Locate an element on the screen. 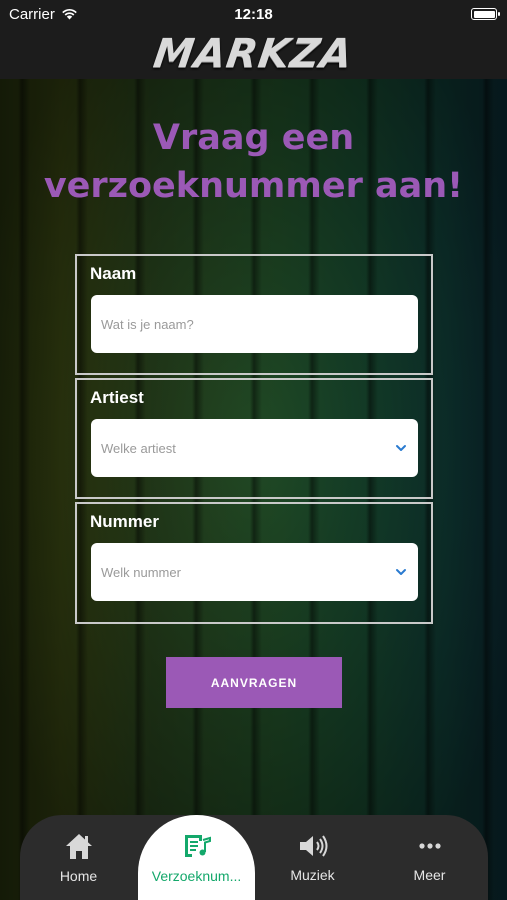 The width and height of the screenshot is (507, 900). home-icon is located at coordinates (78, 846).